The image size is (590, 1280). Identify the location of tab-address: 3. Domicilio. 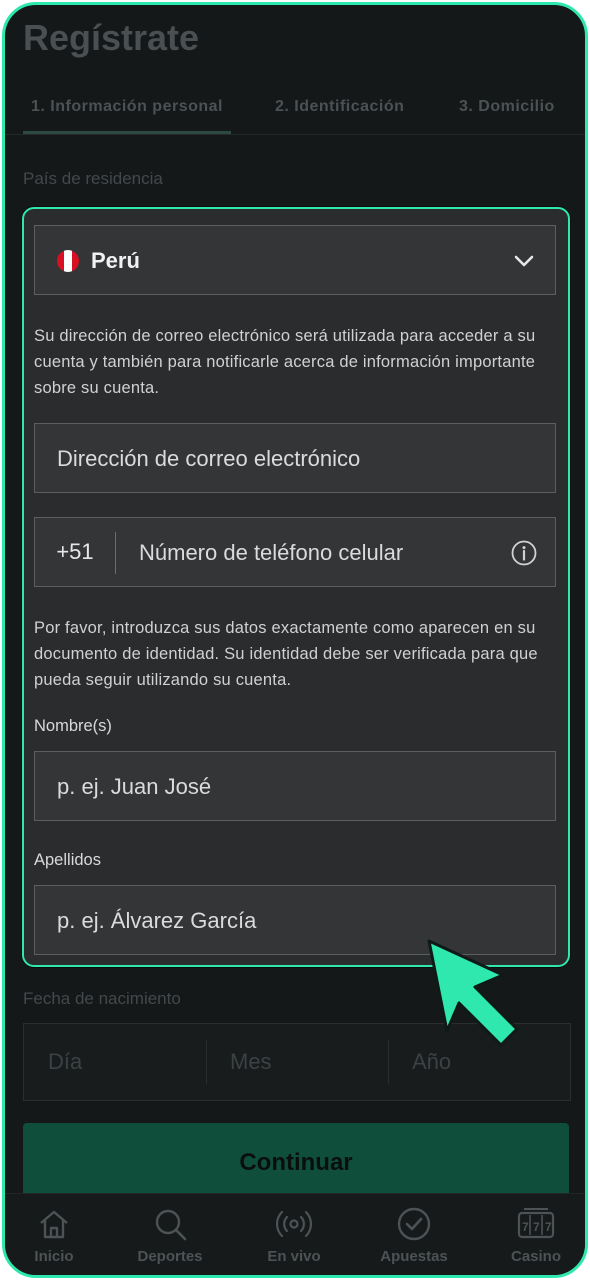
(507, 107).